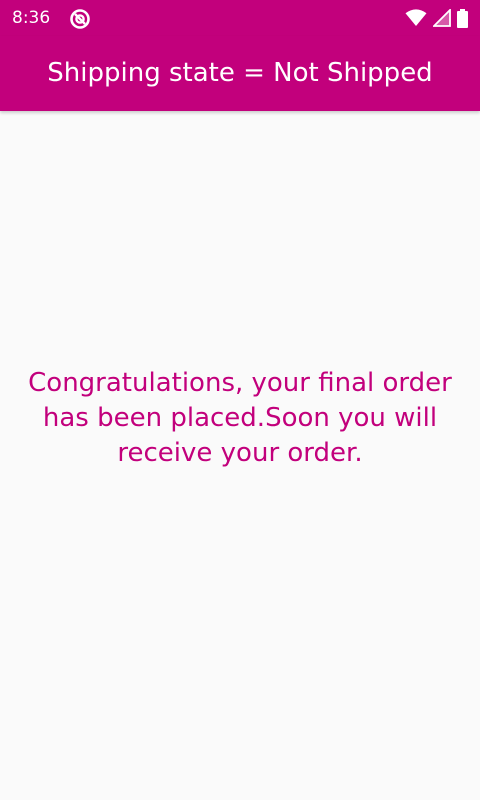  I want to click on page-title: Shipping state = Not Shipped, so click(240, 73).